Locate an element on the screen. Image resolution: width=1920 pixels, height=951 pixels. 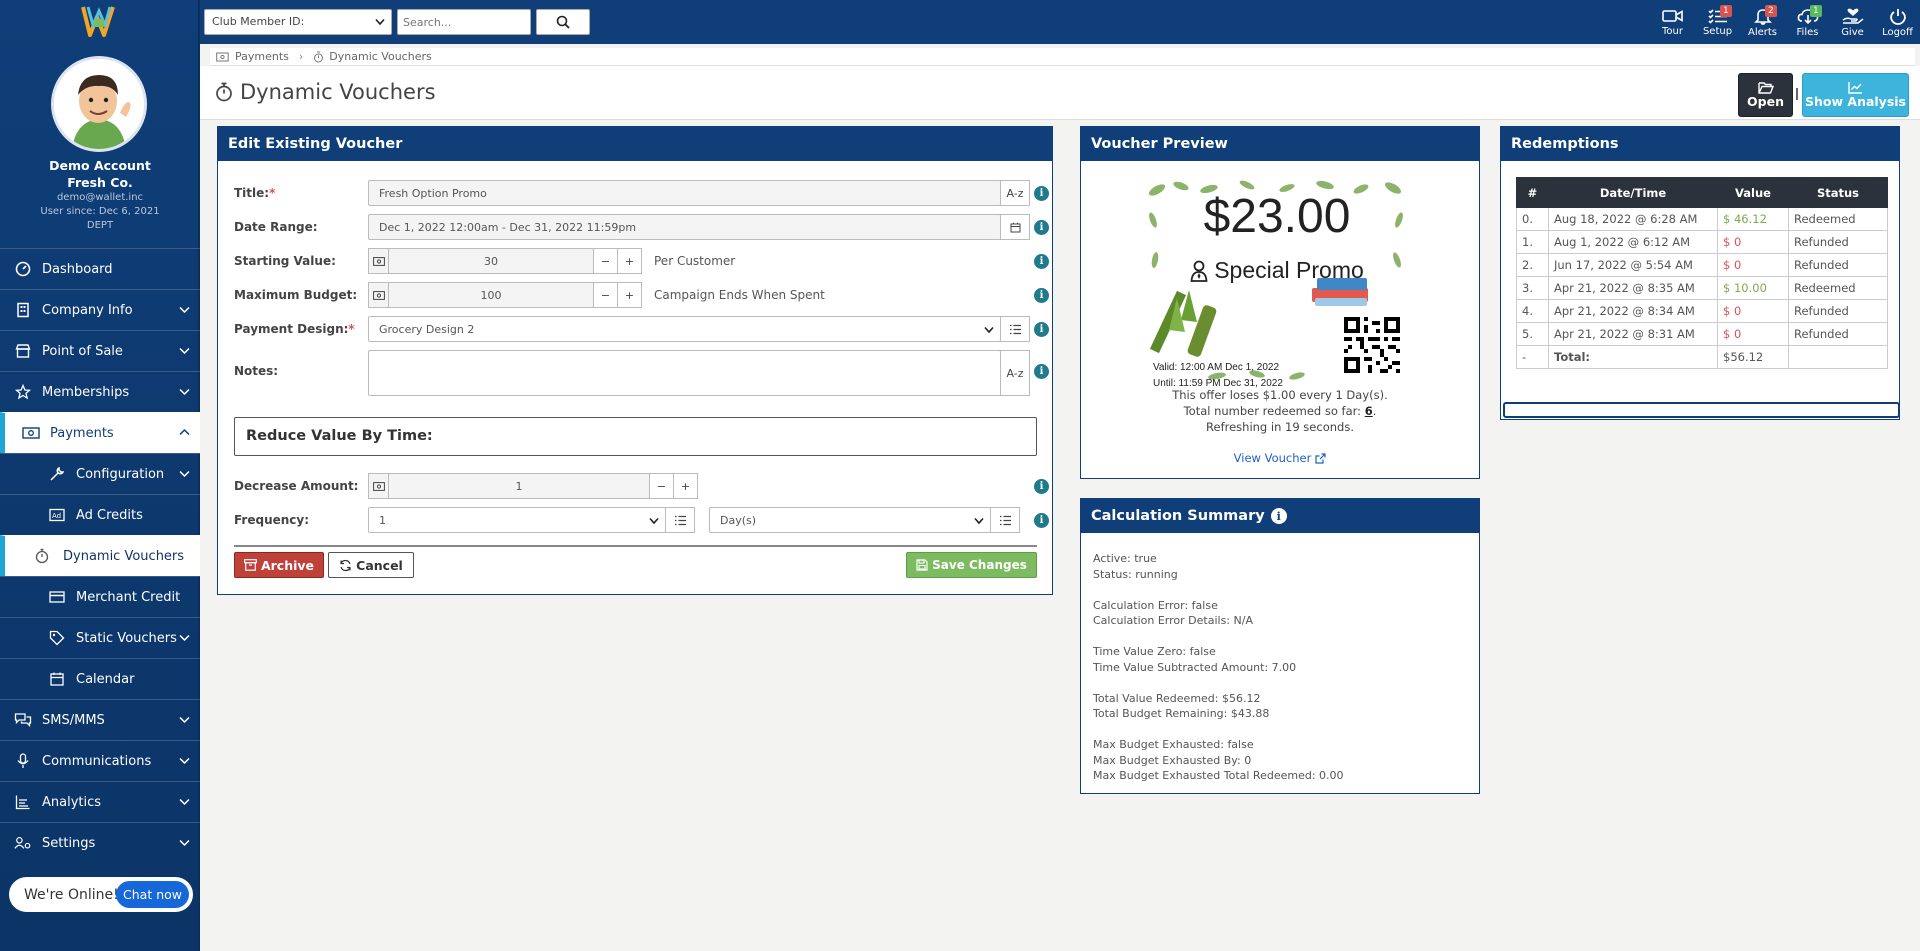
sidebar-item-point-of-sale: Point of Sale is located at coordinates (100, 350).